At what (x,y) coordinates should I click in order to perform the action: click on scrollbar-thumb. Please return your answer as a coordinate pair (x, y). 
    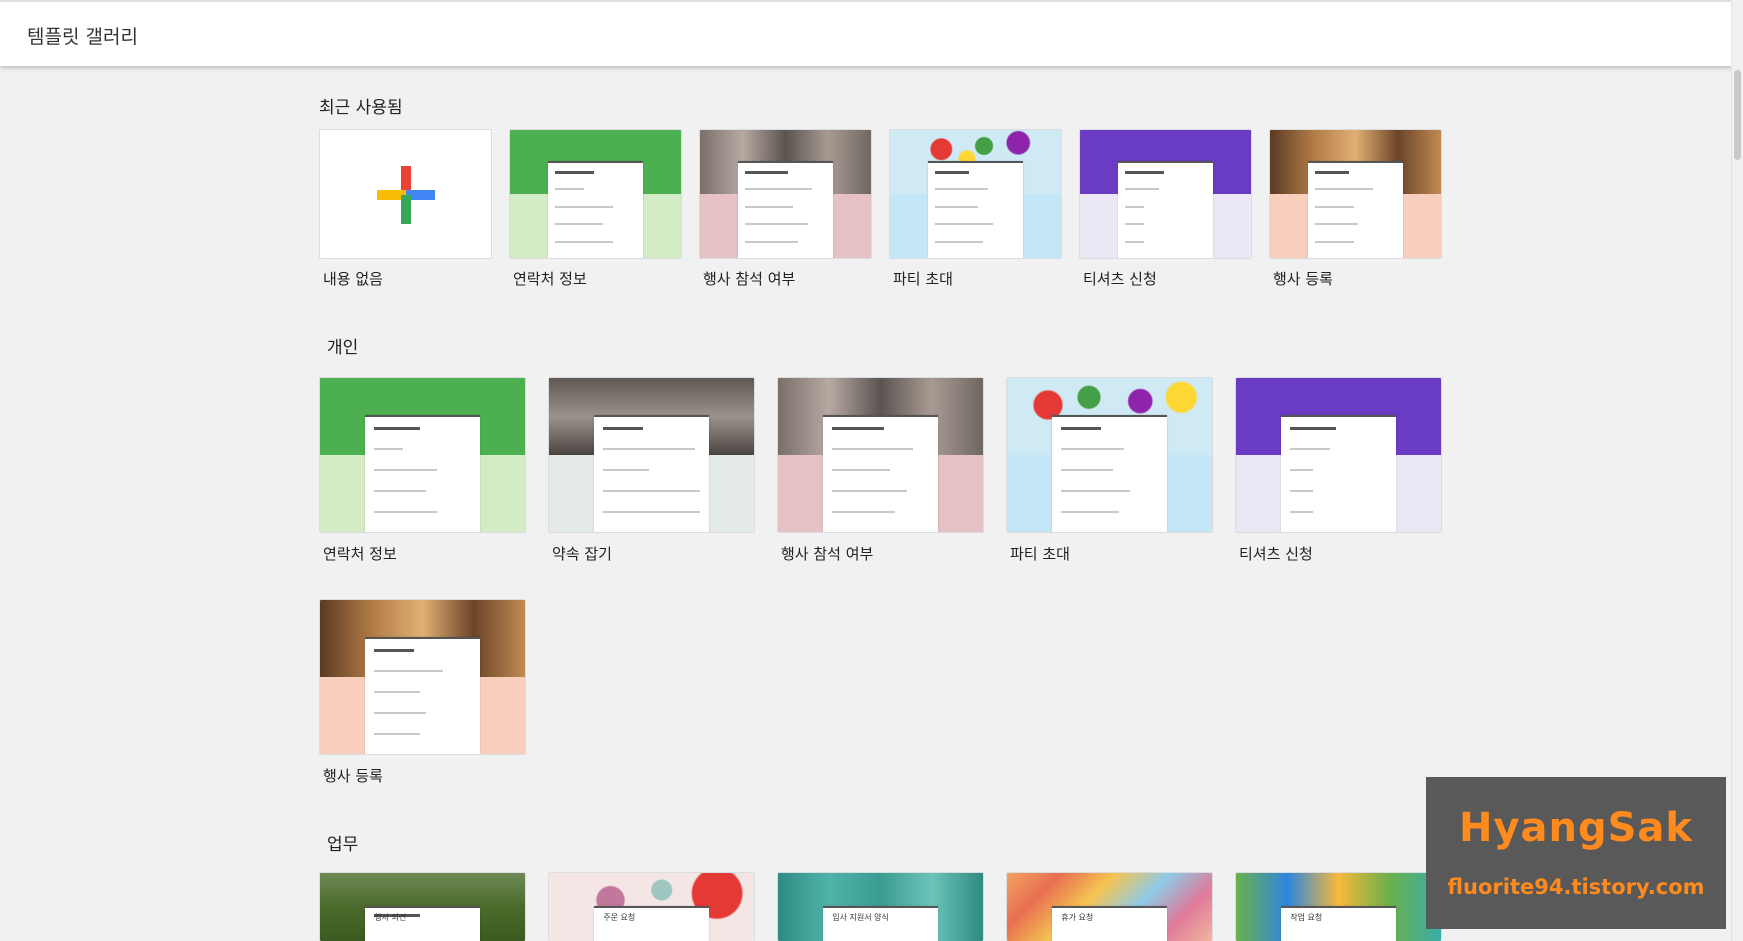
    Looking at the image, I should click on (1737, 115).